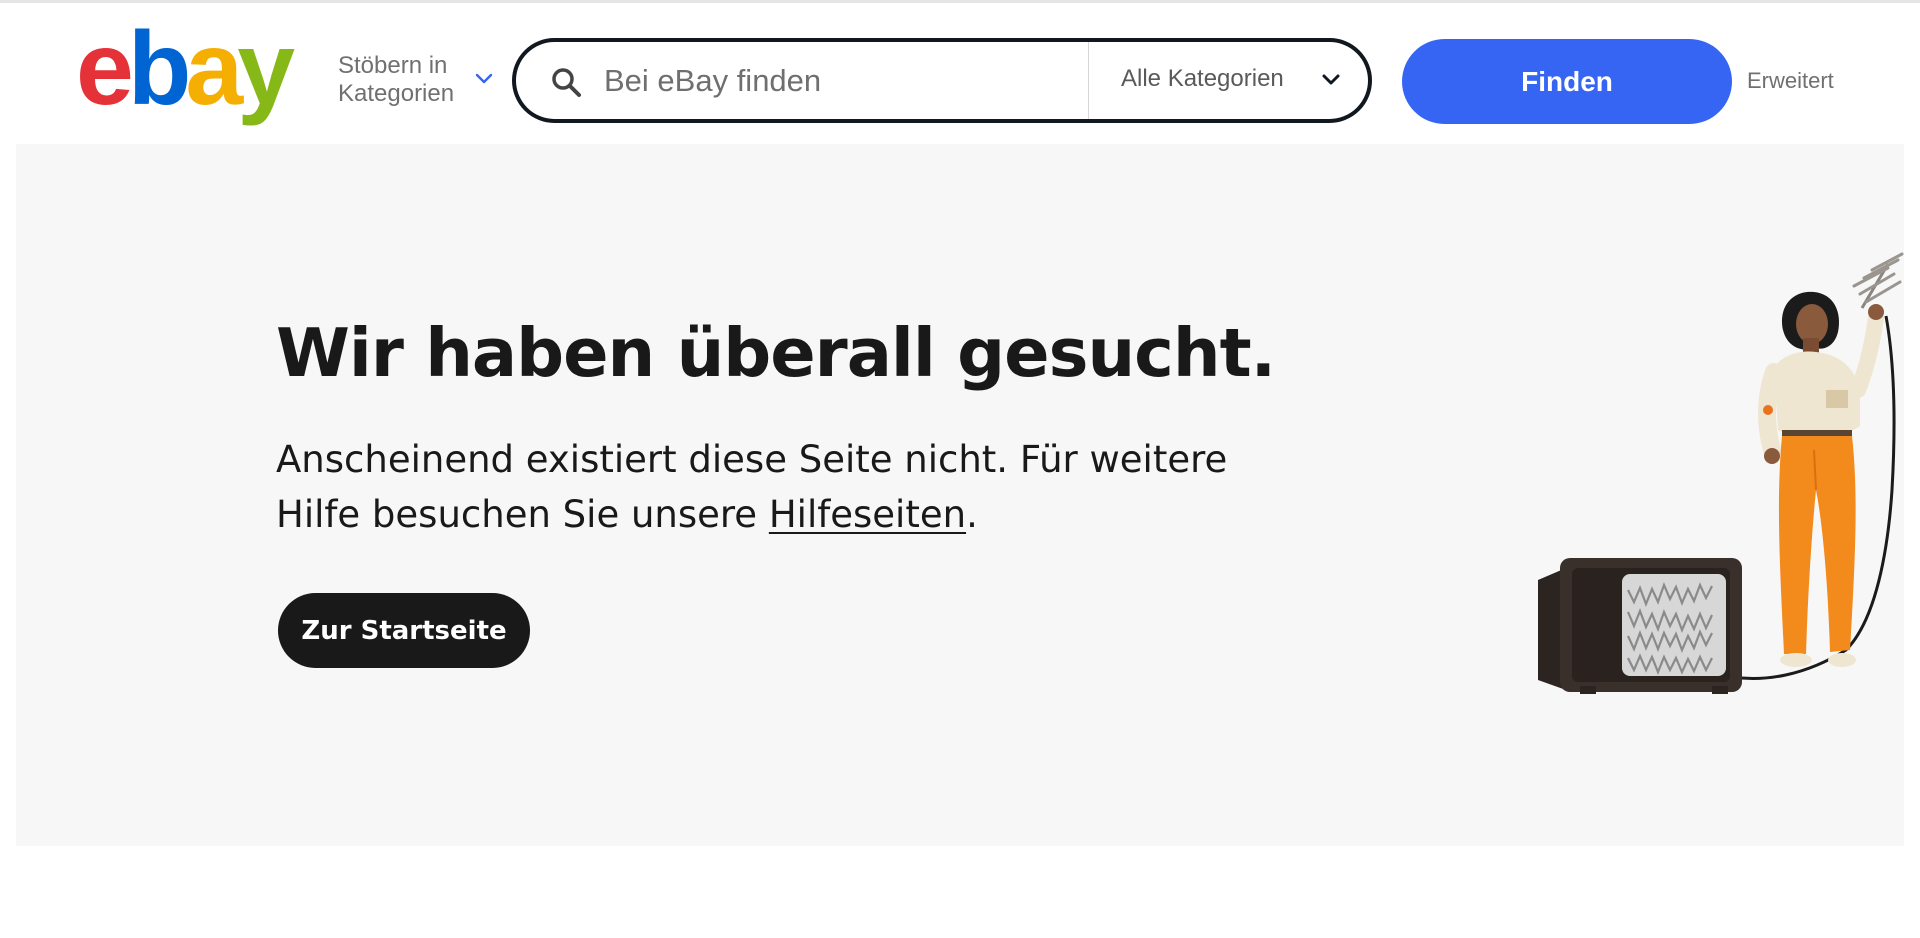  Describe the element at coordinates (396, 79) in the screenshot. I see `browse-categories-label: Stöbern in Kategorien` at that location.